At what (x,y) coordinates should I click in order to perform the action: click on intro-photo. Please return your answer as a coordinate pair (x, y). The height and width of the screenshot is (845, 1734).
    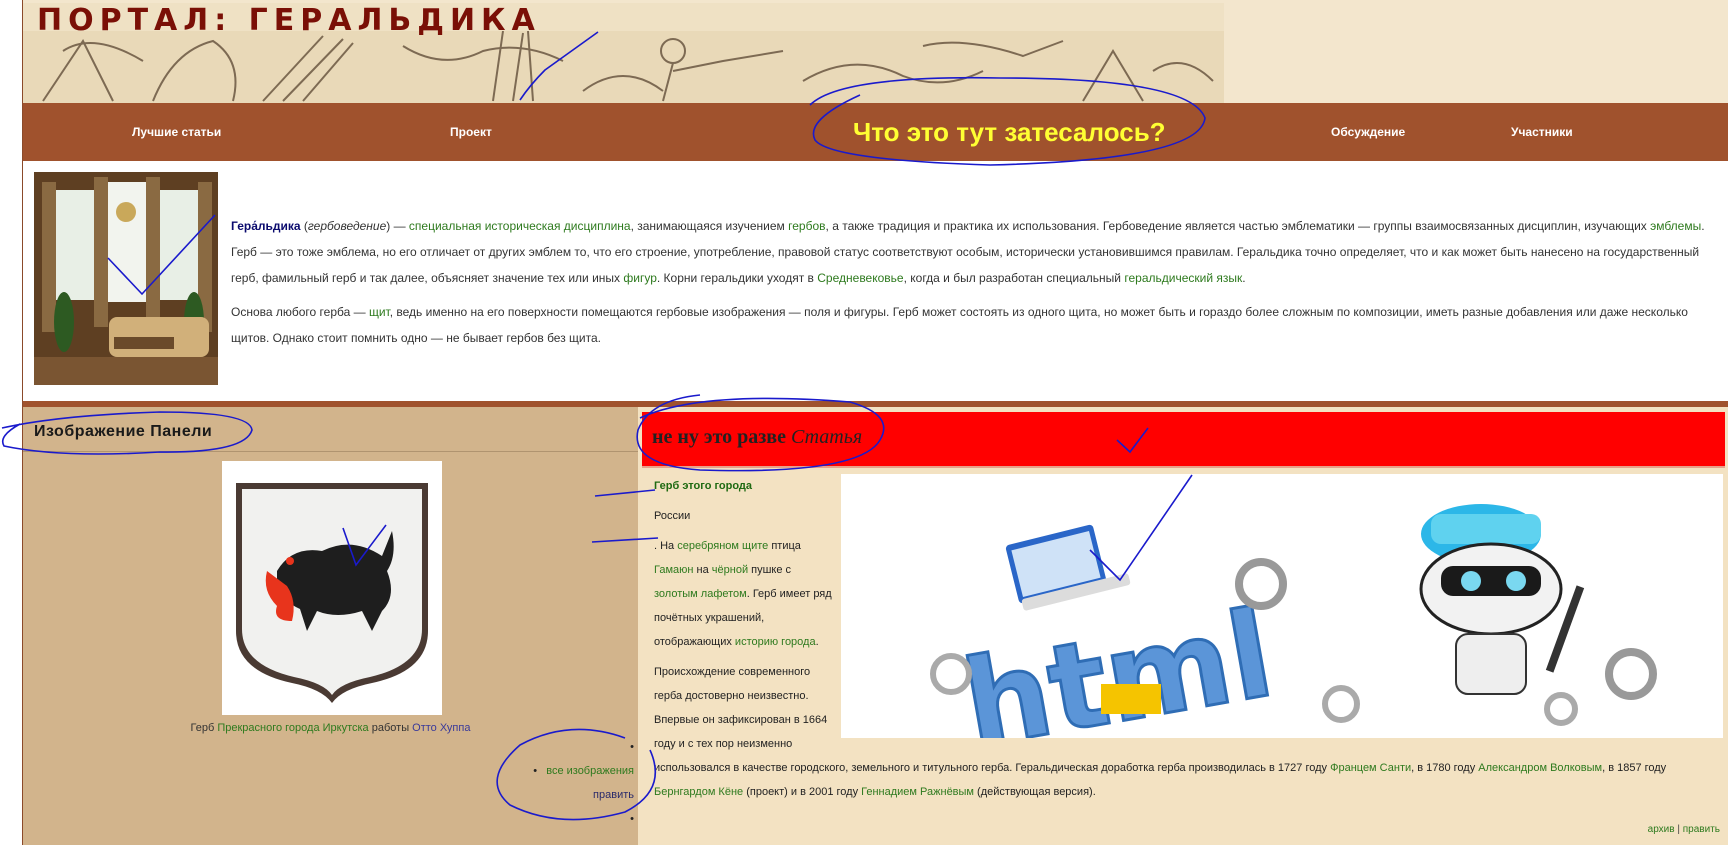
    Looking at the image, I should click on (126, 278).